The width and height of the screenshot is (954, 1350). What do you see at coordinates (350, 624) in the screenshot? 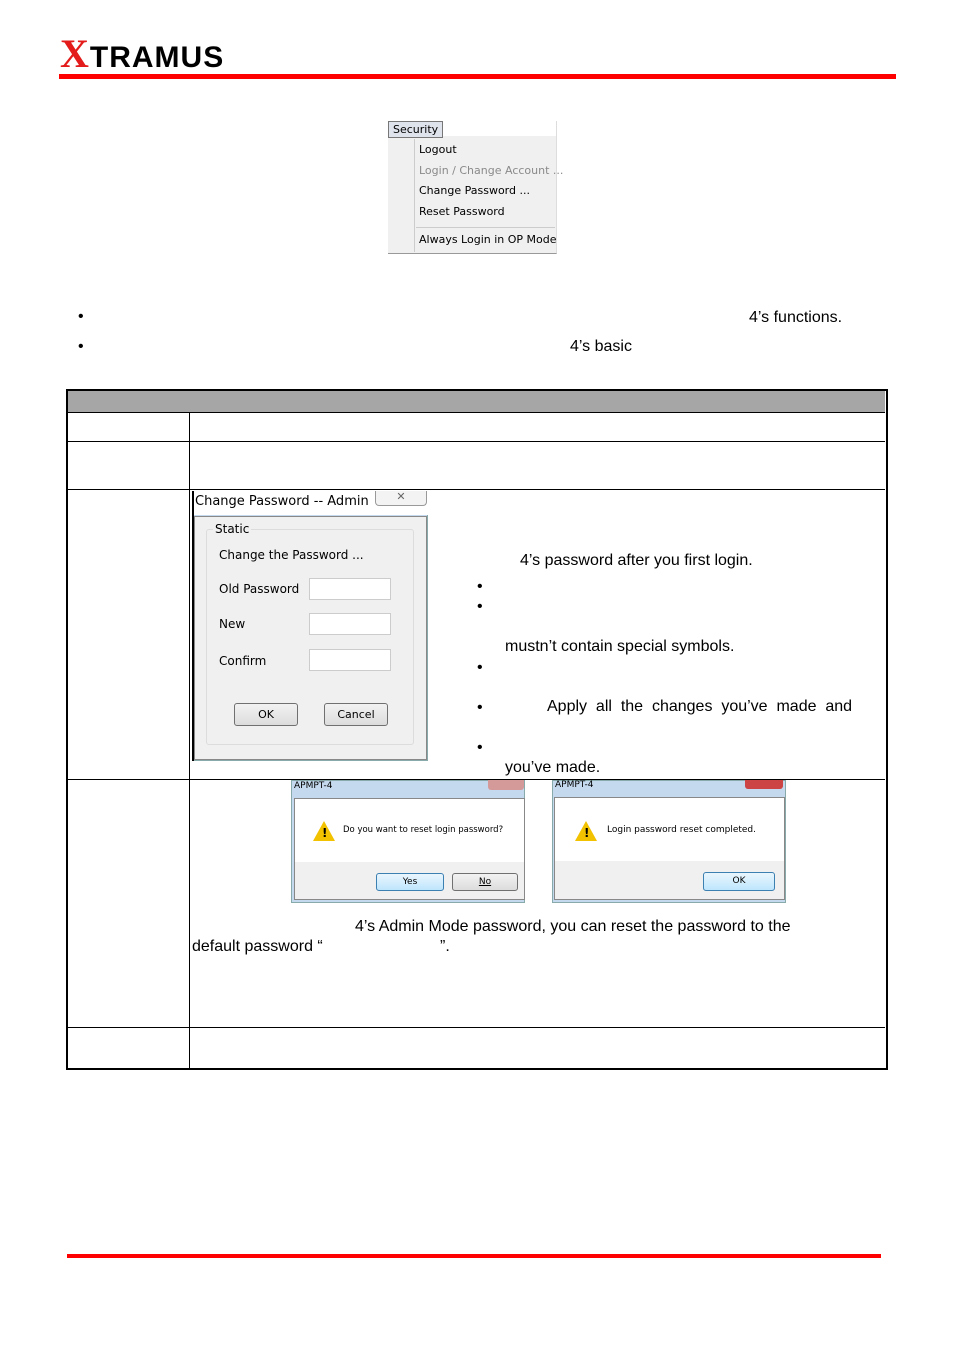
I see `new-password-input` at bounding box center [350, 624].